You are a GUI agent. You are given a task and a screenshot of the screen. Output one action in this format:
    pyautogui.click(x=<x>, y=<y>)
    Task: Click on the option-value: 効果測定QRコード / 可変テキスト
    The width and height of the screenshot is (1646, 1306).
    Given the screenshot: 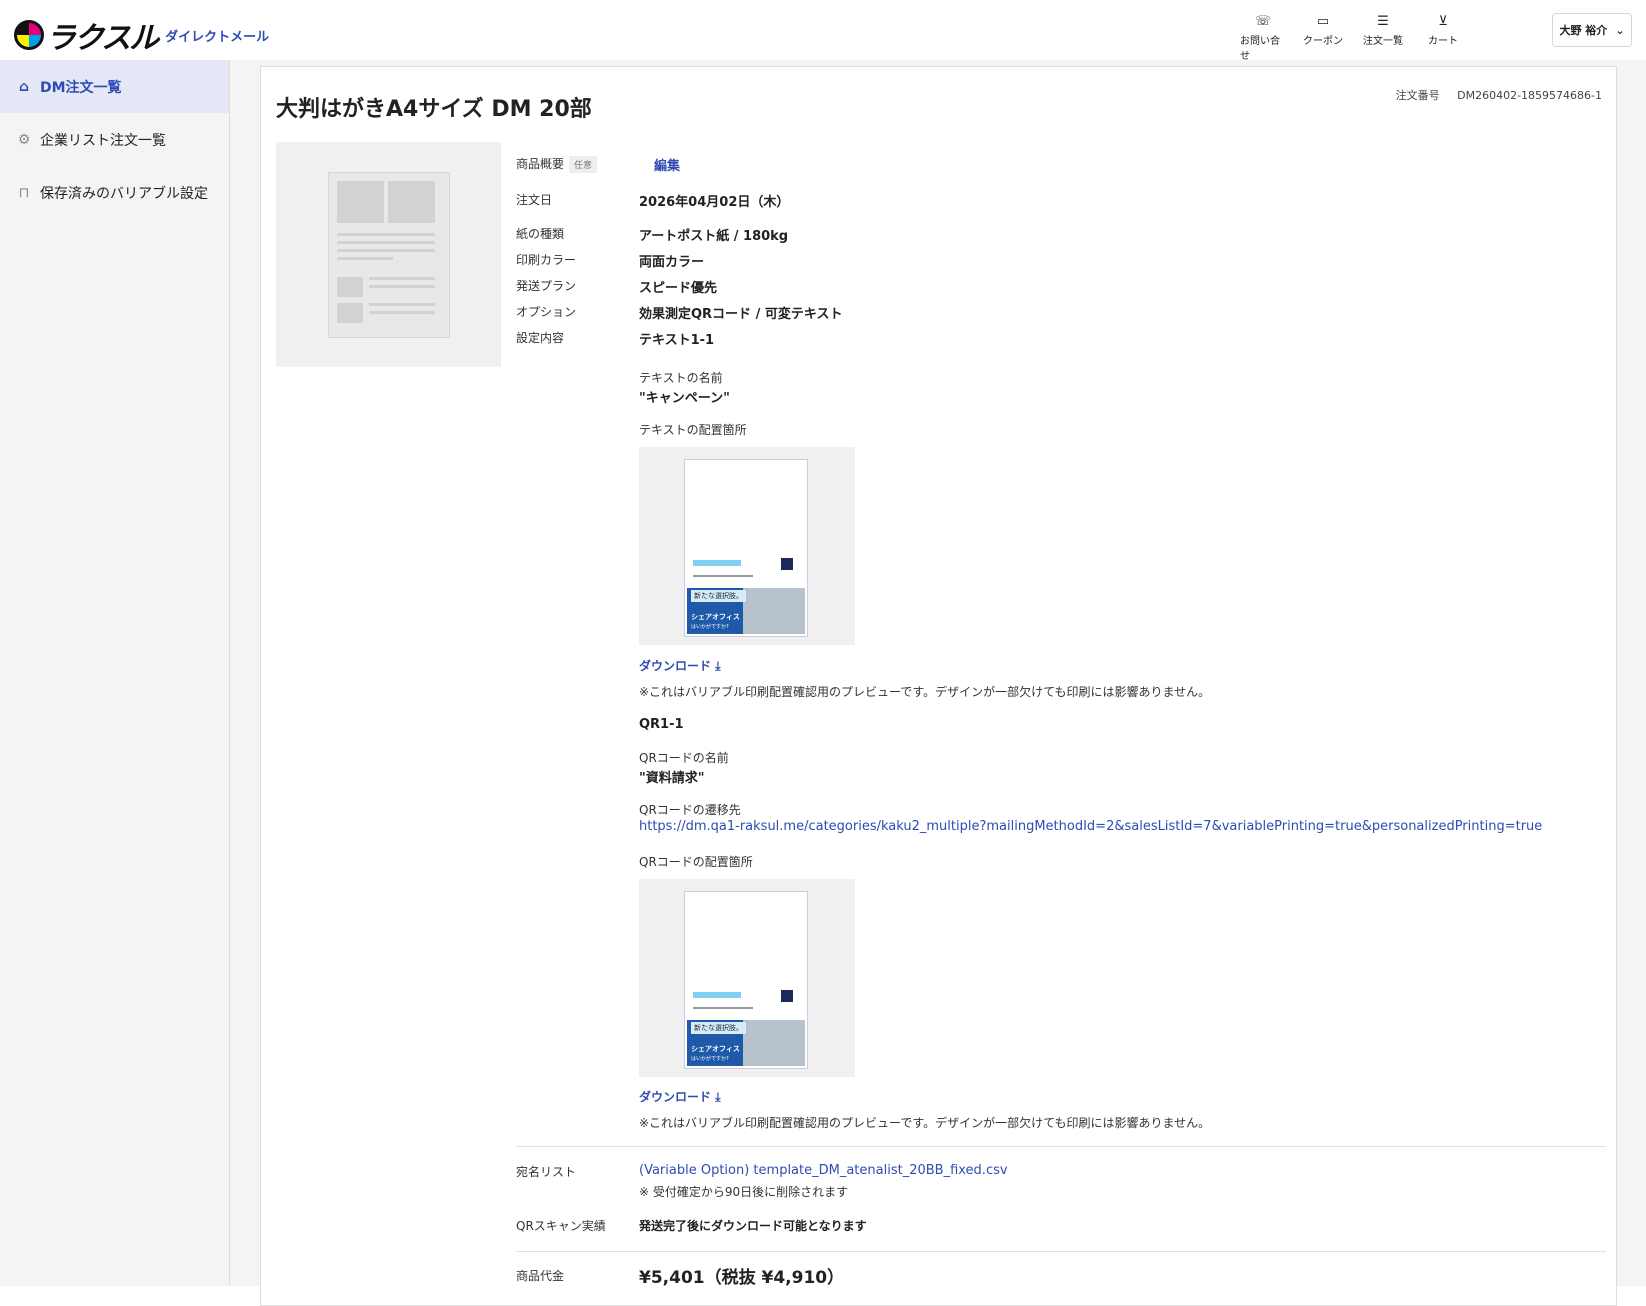 What is the action you would take?
    pyautogui.click(x=741, y=314)
    